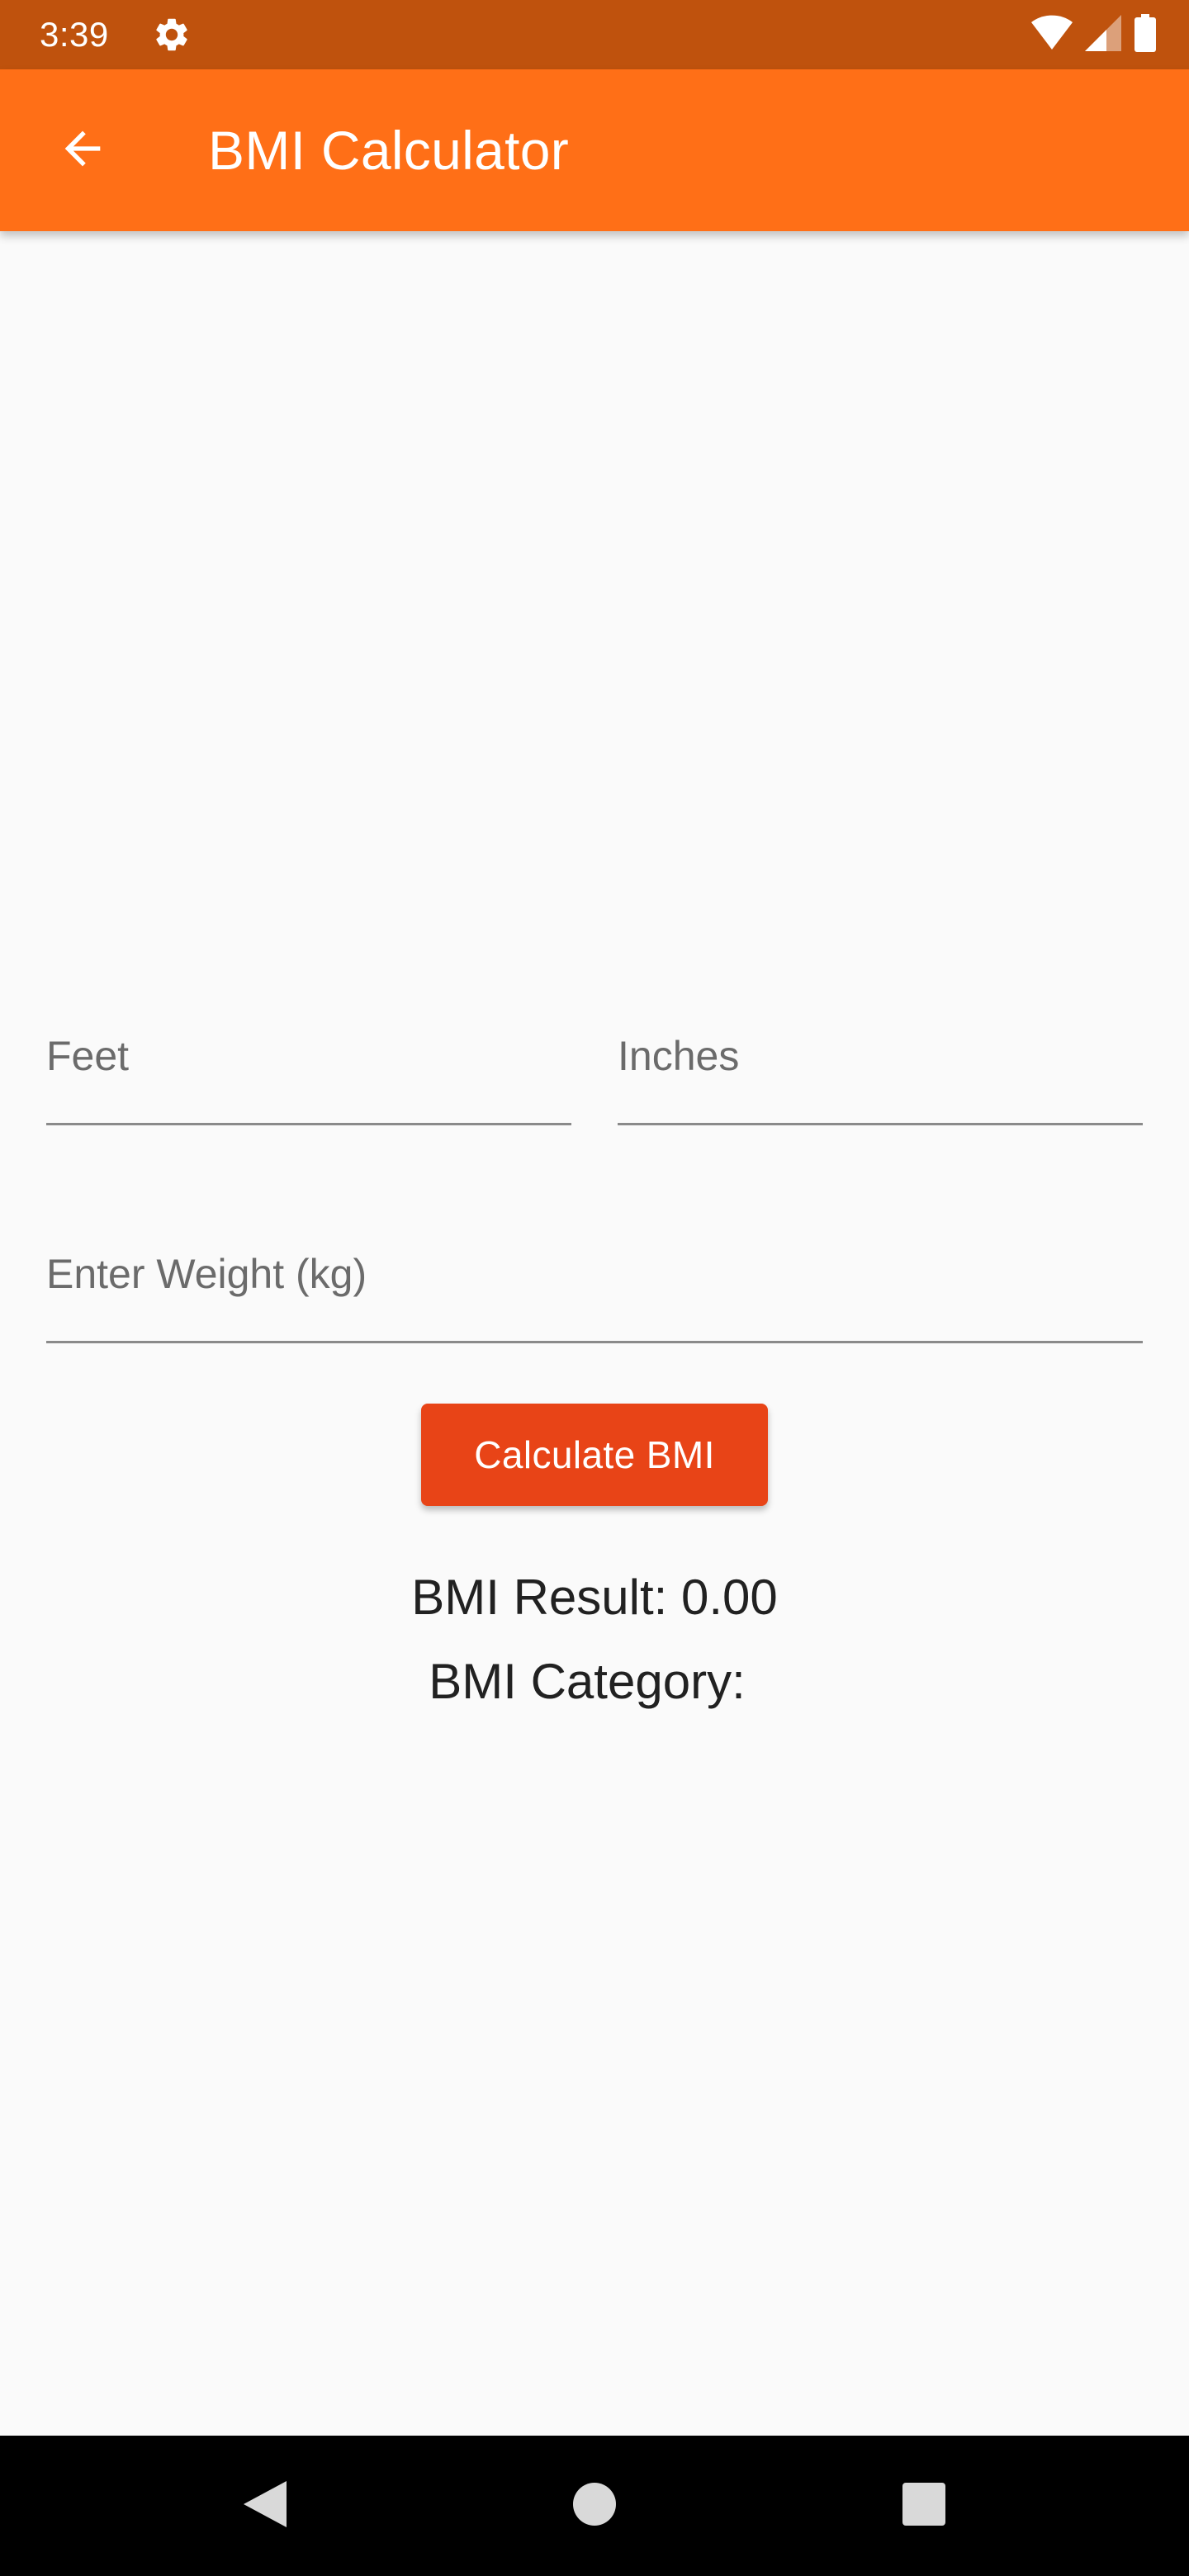  I want to click on page-title: BMI Calculator, so click(389, 150).